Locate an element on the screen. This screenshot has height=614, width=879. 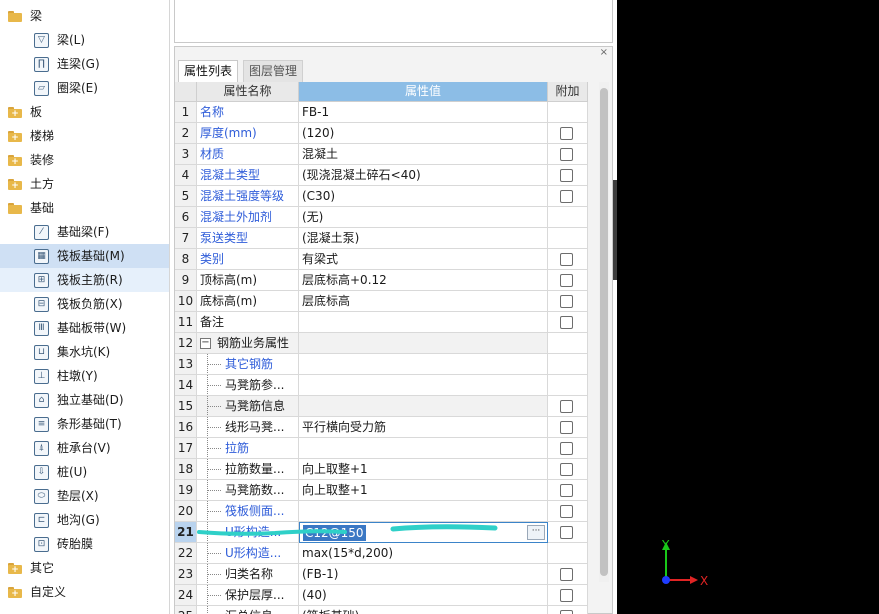
vertical-scrollbar is located at coordinates (604, 332).